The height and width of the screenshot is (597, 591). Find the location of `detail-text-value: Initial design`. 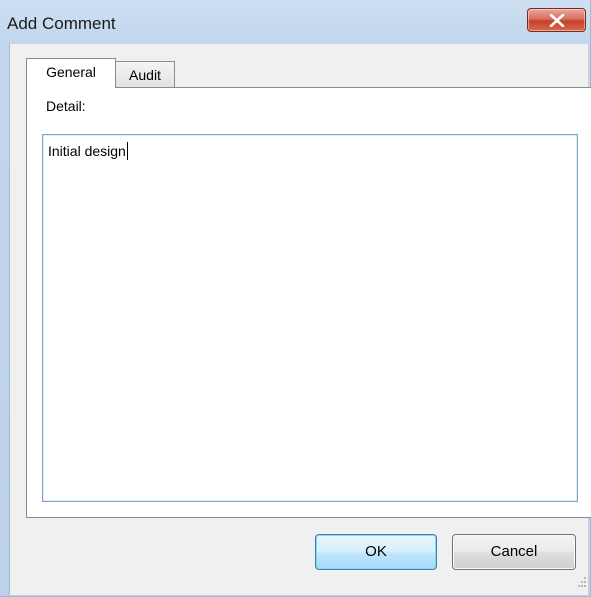

detail-text-value: Initial design is located at coordinates (87, 151).